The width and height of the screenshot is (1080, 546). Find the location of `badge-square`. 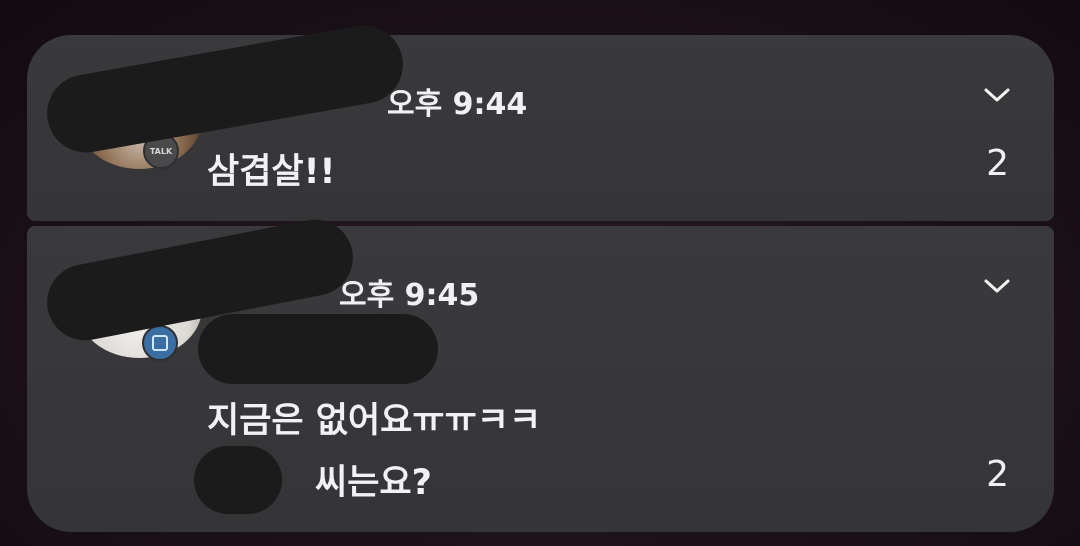

badge-square is located at coordinates (160, 343).